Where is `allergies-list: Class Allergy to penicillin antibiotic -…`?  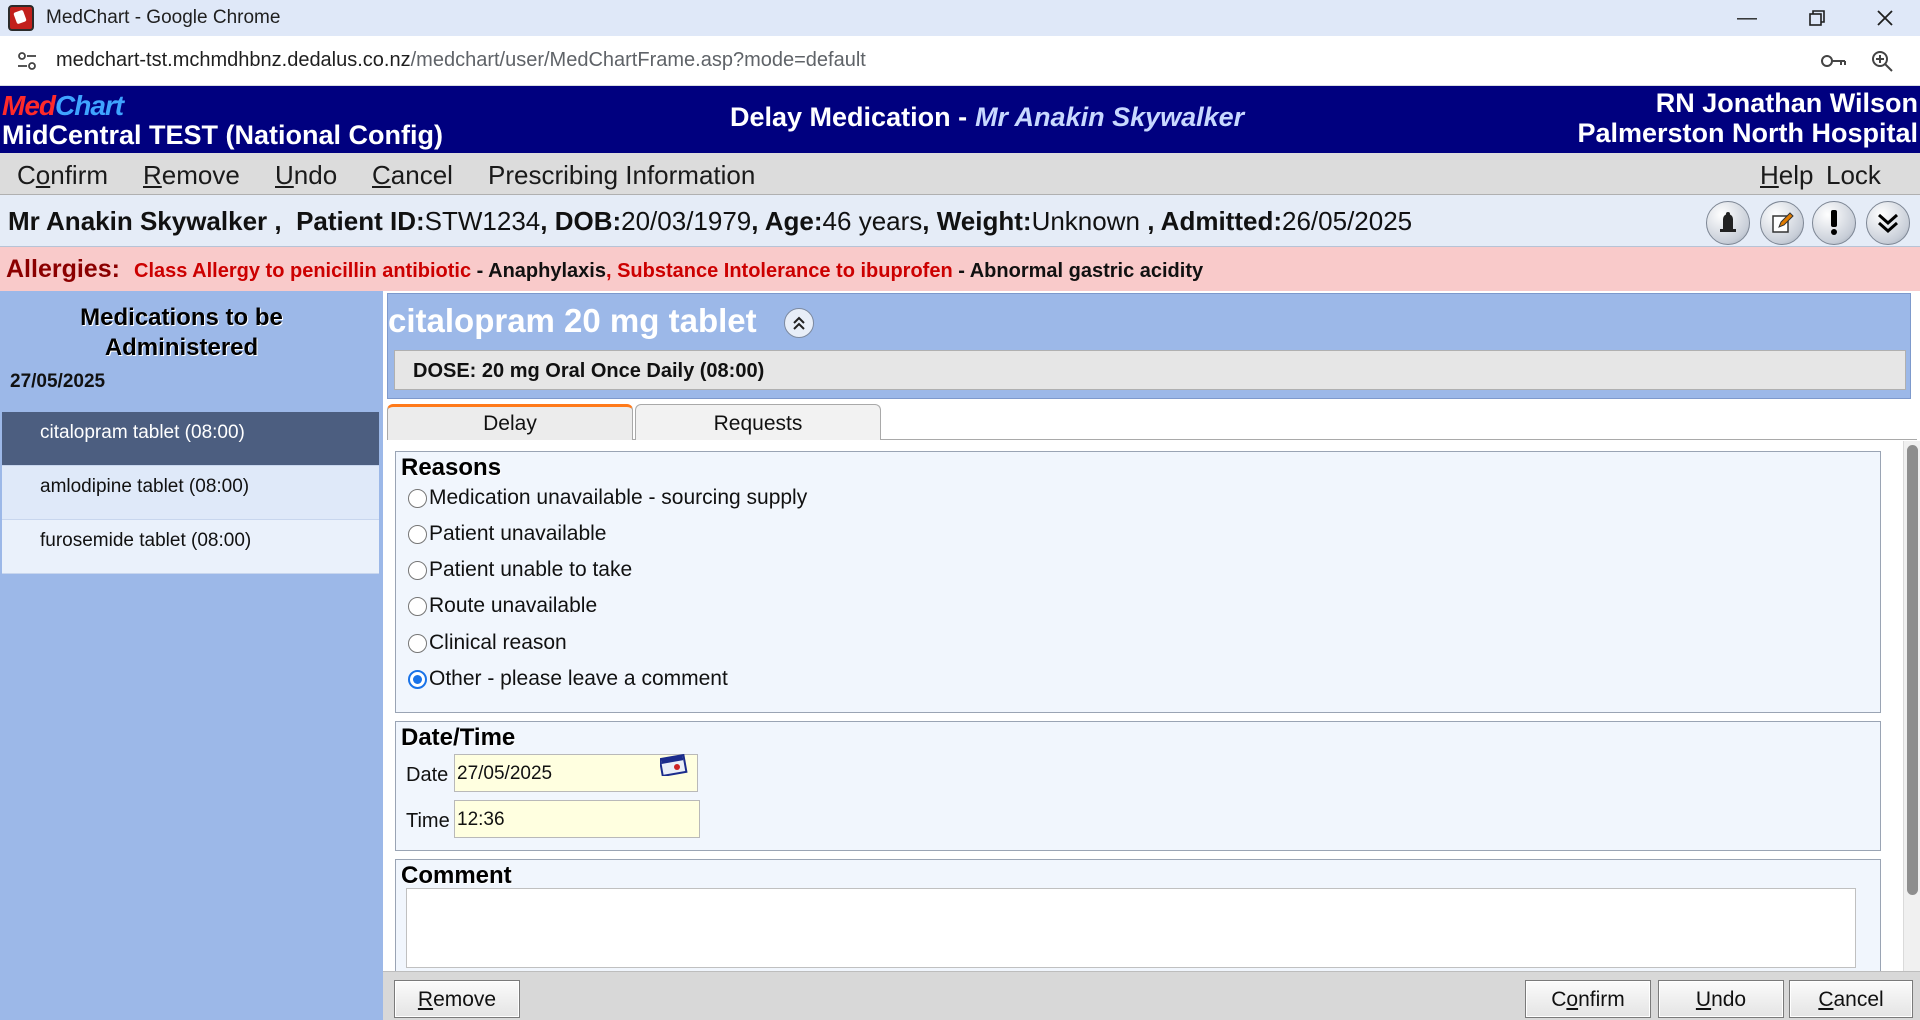 allergies-list: Class Allergy to penicillin antibiotic -… is located at coordinates (669, 271).